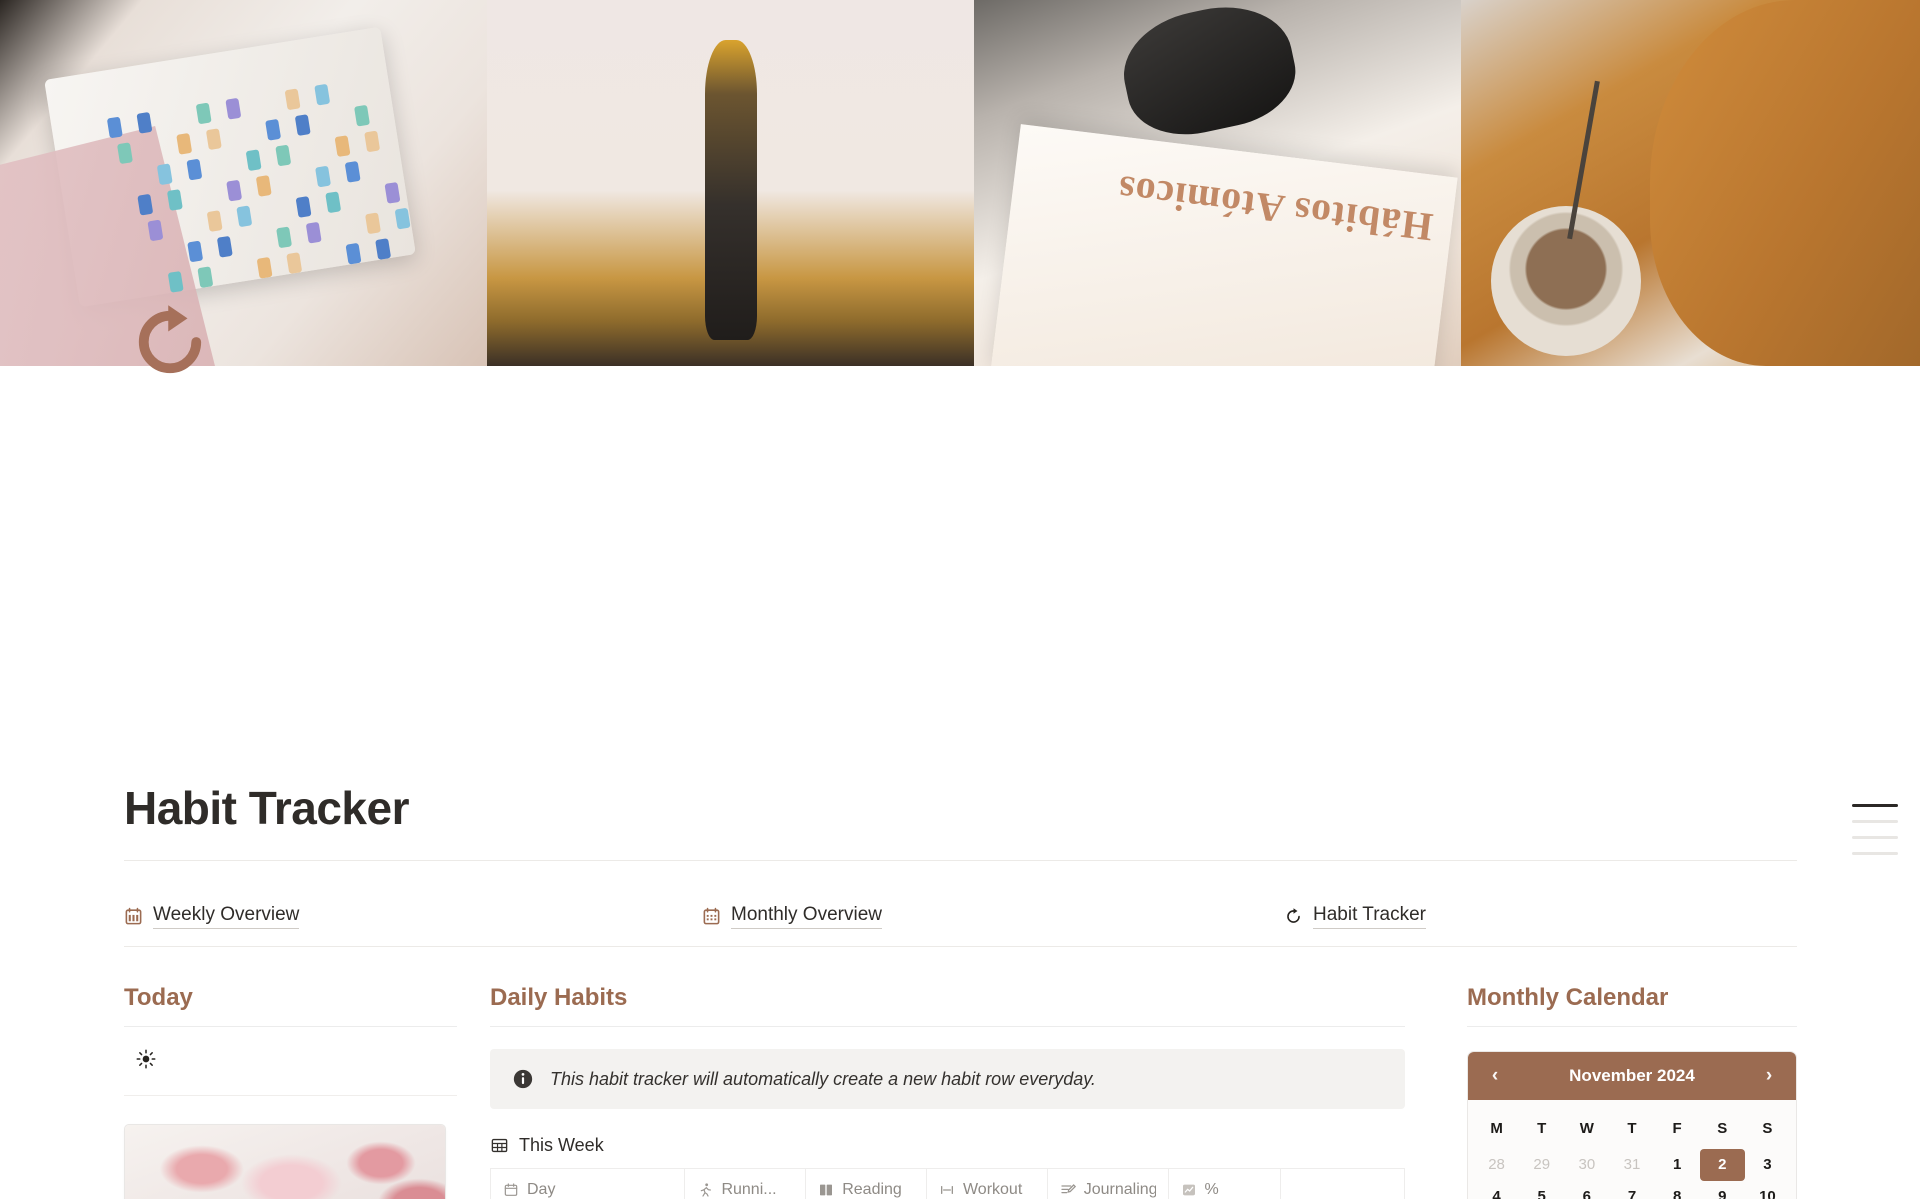  Describe the element at coordinates (559, 997) in the screenshot. I see `daily-habits-heading: Daily Habits` at that location.